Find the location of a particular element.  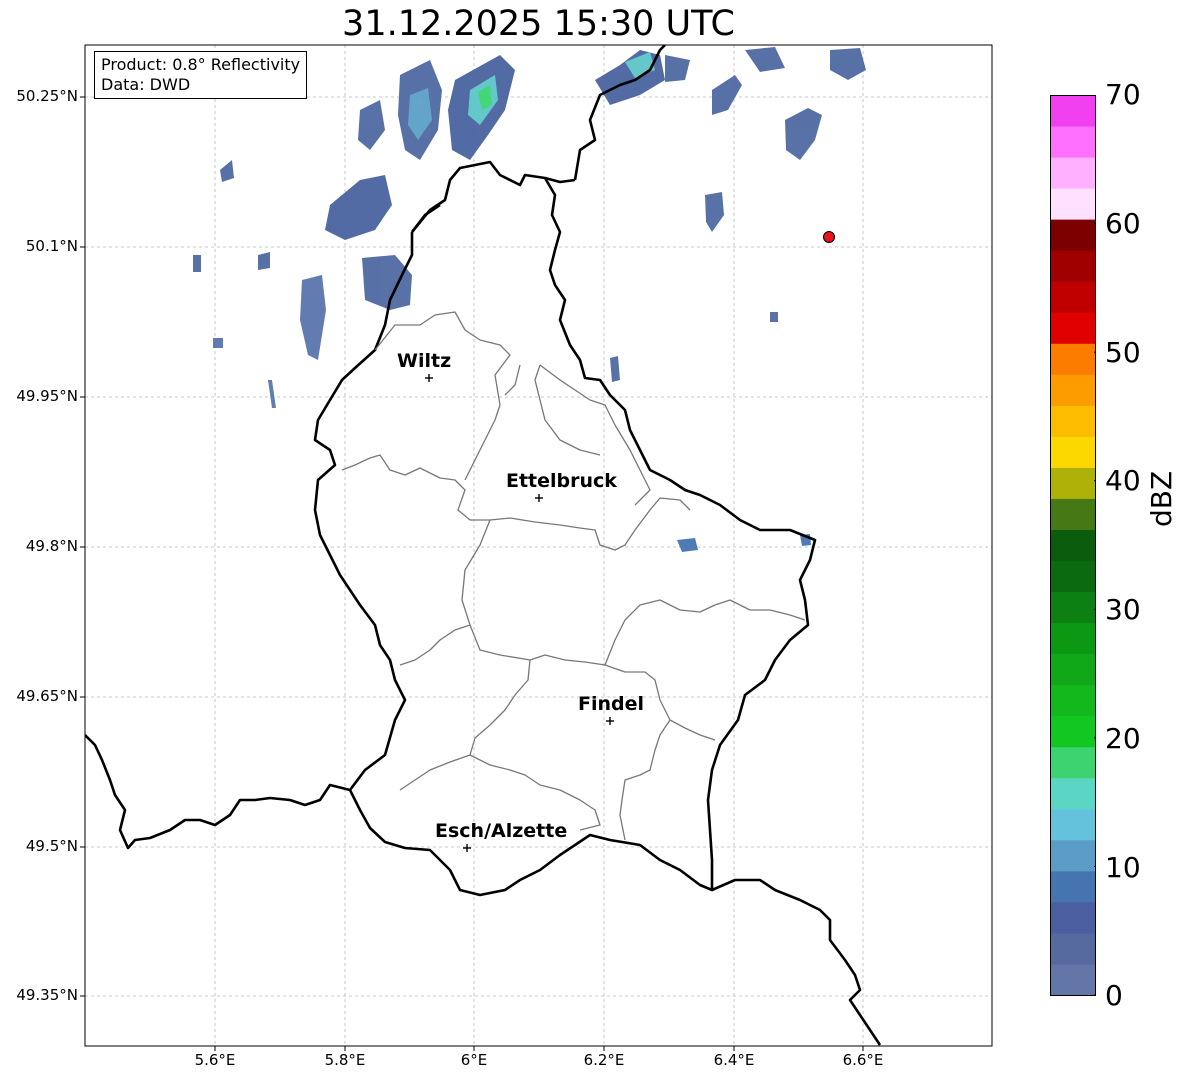

y-tick-label: 49.95°N is located at coordinates (47, 396).